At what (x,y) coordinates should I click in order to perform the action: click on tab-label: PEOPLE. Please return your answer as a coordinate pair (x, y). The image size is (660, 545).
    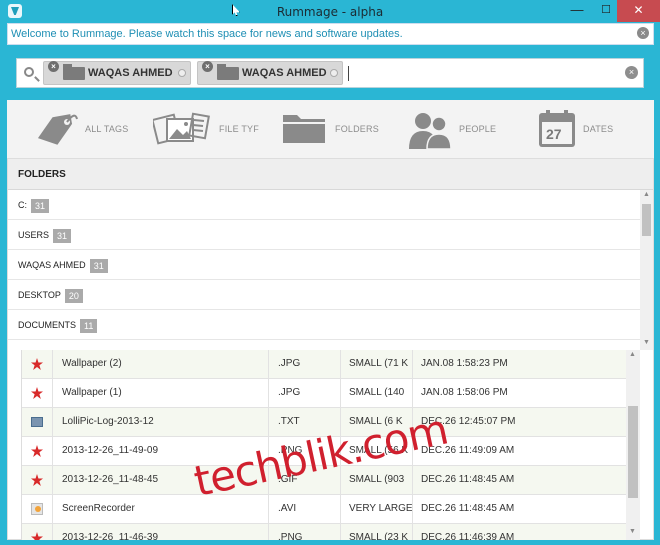
    Looking at the image, I should click on (478, 129).